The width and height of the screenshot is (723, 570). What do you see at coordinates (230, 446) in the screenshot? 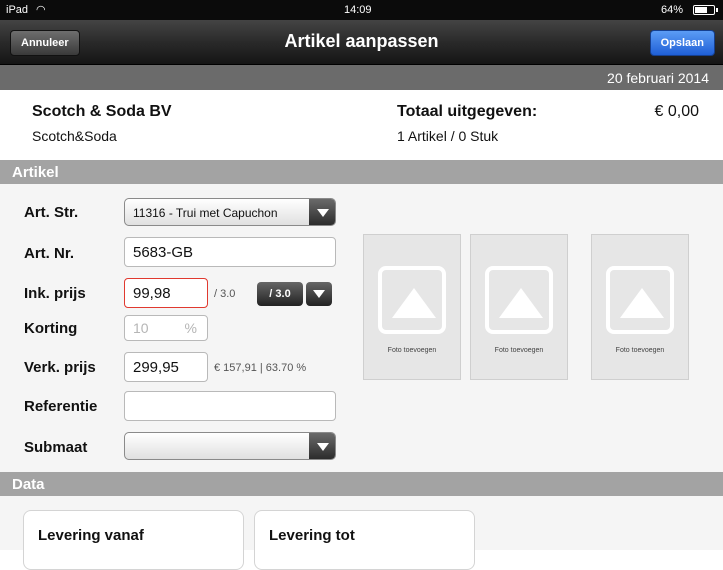
I see `submaat-select` at bounding box center [230, 446].